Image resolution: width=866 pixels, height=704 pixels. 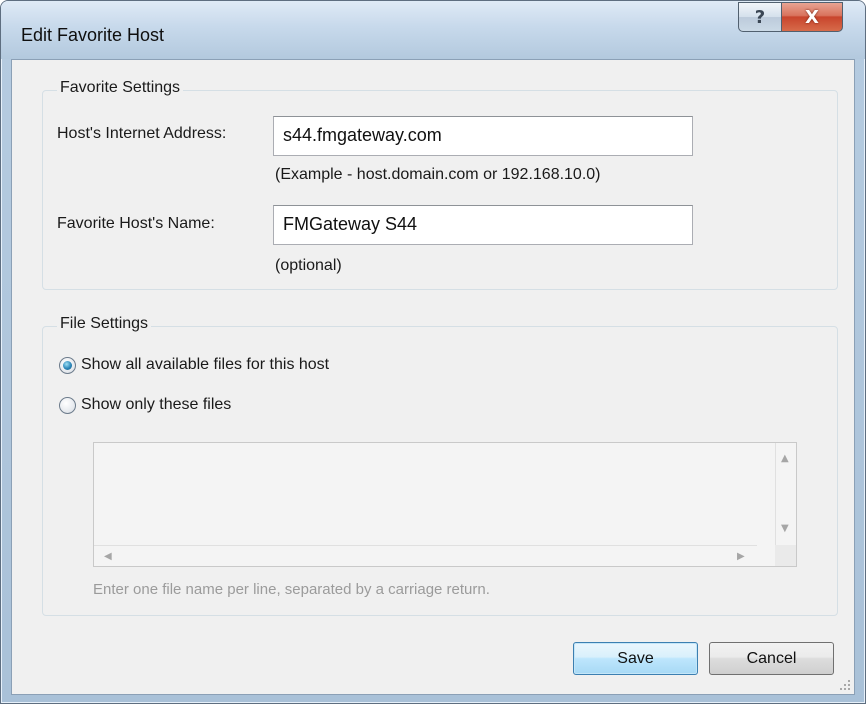 What do you see at coordinates (205, 365) in the screenshot?
I see `radio-show-all-files-label: Show all available files for this host` at bounding box center [205, 365].